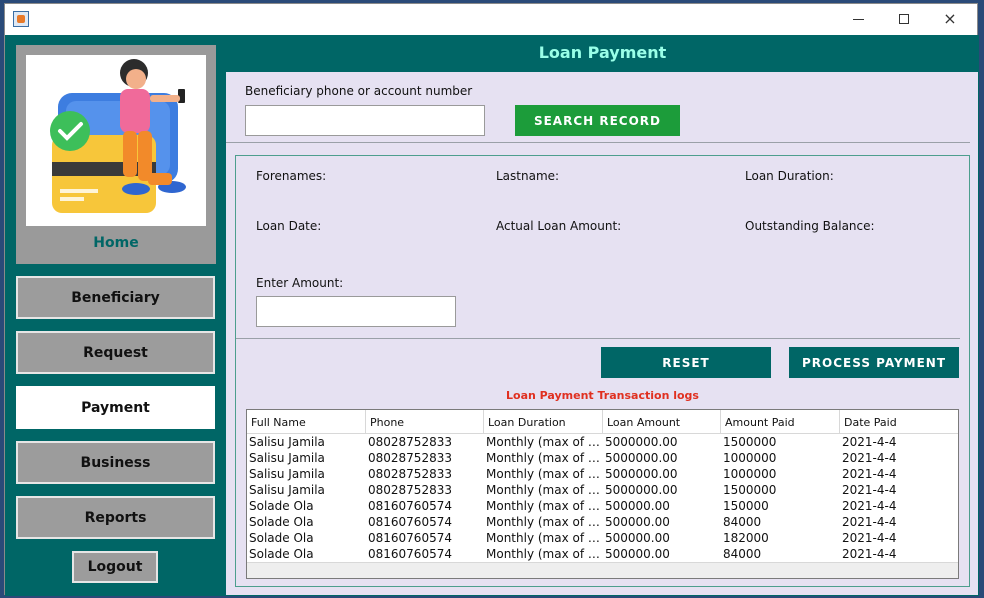 The width and height of the screenshot is (984, 598). I want to click on column-header-date-paid: Date Paid, so click(899, 421).